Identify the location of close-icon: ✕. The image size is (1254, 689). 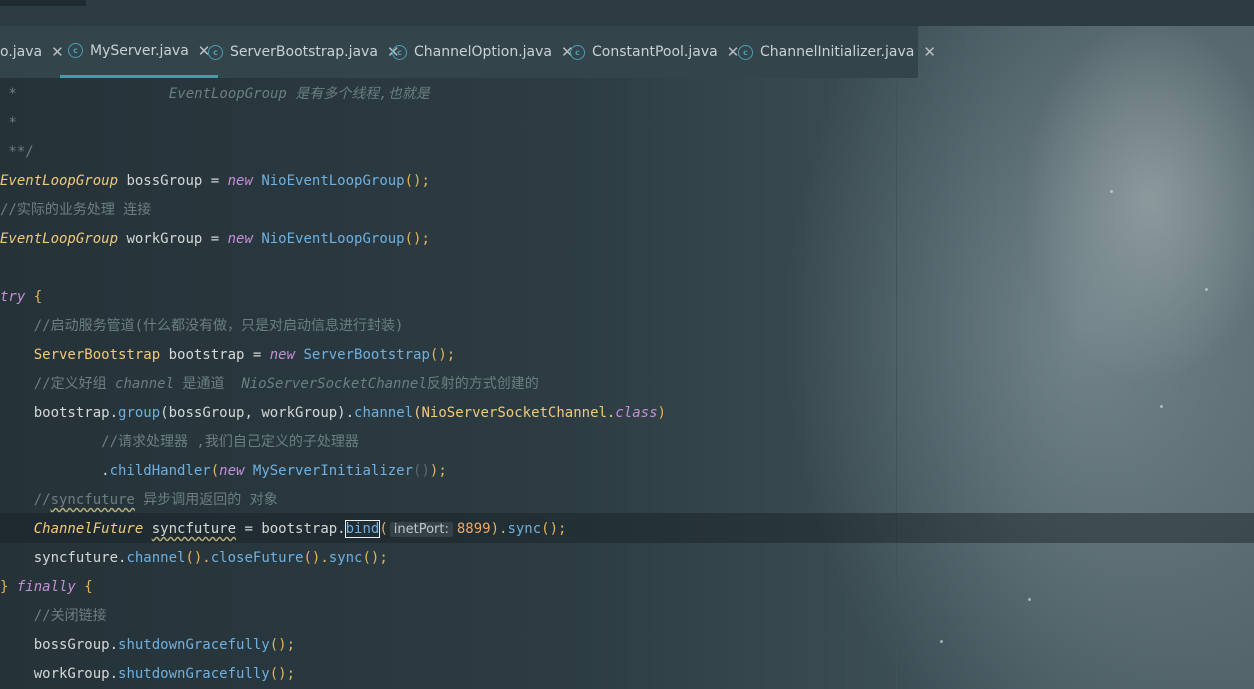
(929, 52).